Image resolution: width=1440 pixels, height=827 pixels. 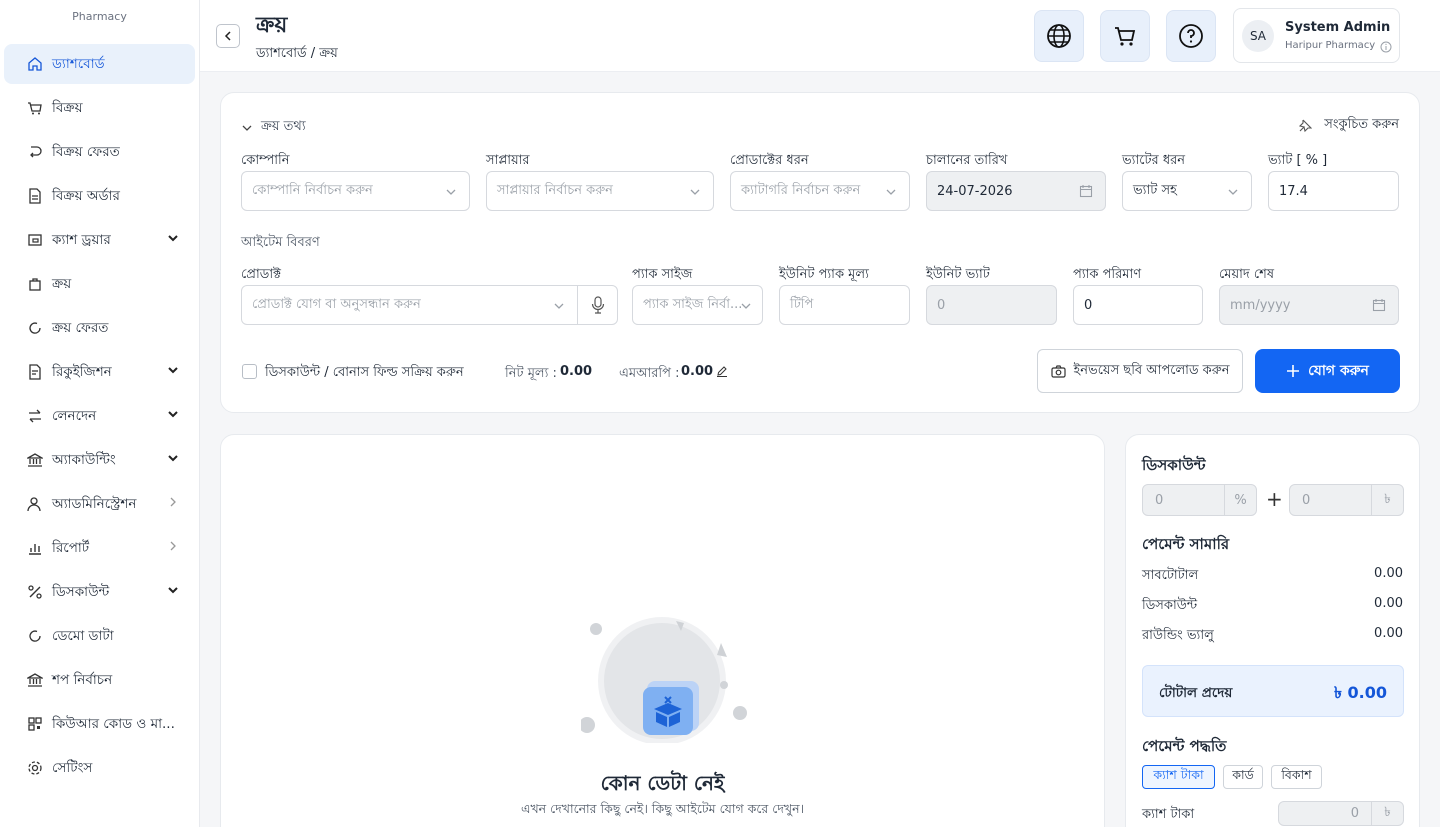 I want to click on language-button, so click(x=1059, y=36).